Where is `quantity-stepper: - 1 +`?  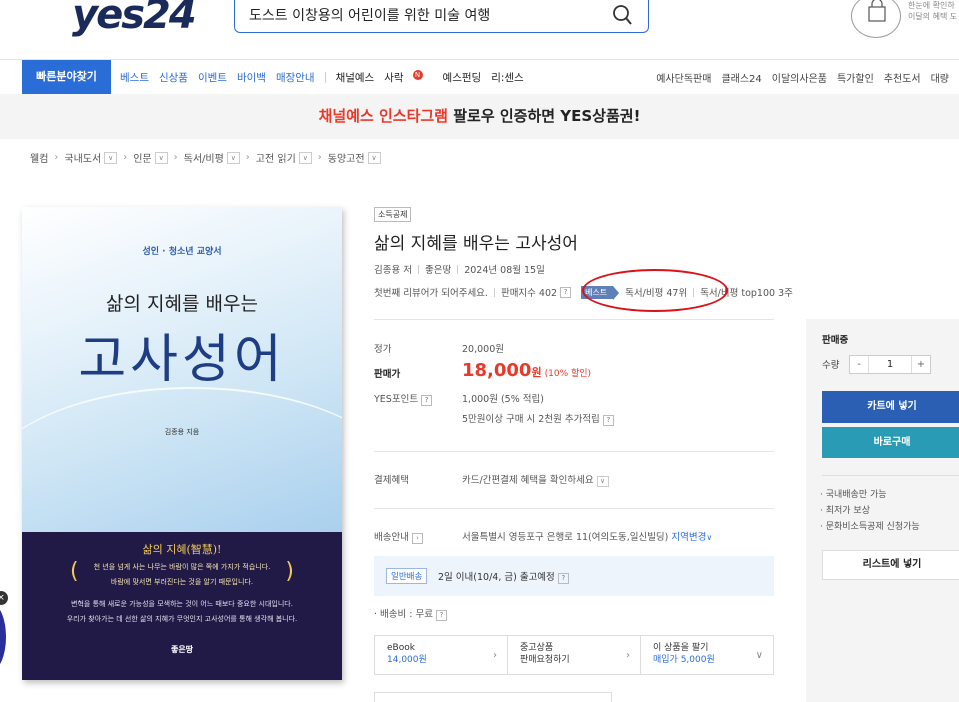
quantity-stepper: - 1 + is located at coordinates (890, 364).